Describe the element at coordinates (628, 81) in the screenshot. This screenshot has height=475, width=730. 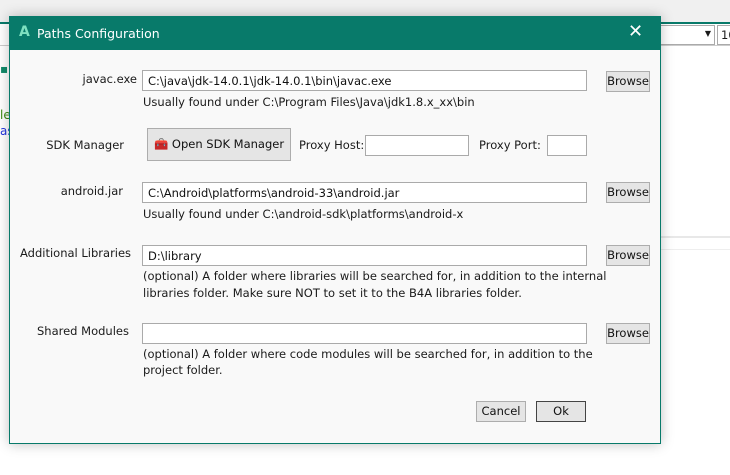
I see `javac-browse-button: Browse` at that location.